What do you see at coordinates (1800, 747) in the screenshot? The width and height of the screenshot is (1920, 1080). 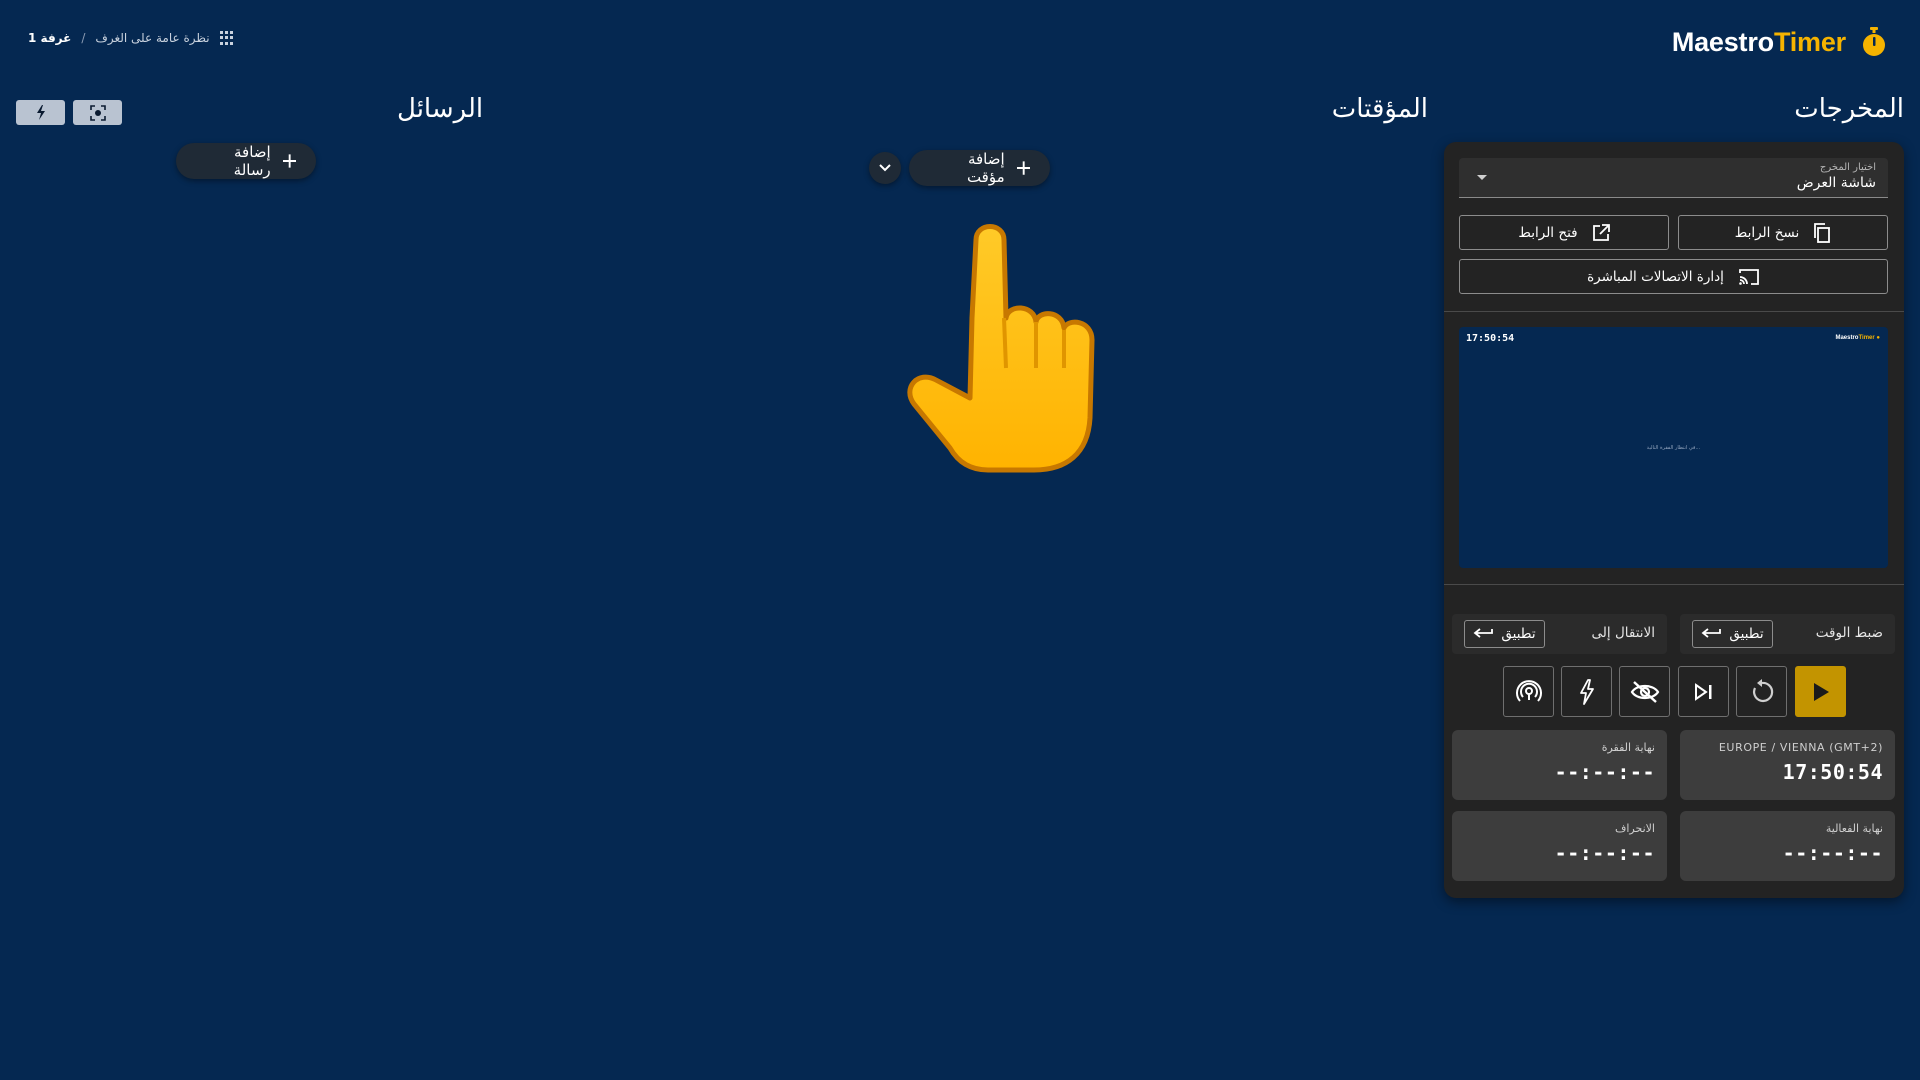 I see `timezone-label: EUROPE / VIENNA (GMT+2)` at bounding box center [1800, 747].